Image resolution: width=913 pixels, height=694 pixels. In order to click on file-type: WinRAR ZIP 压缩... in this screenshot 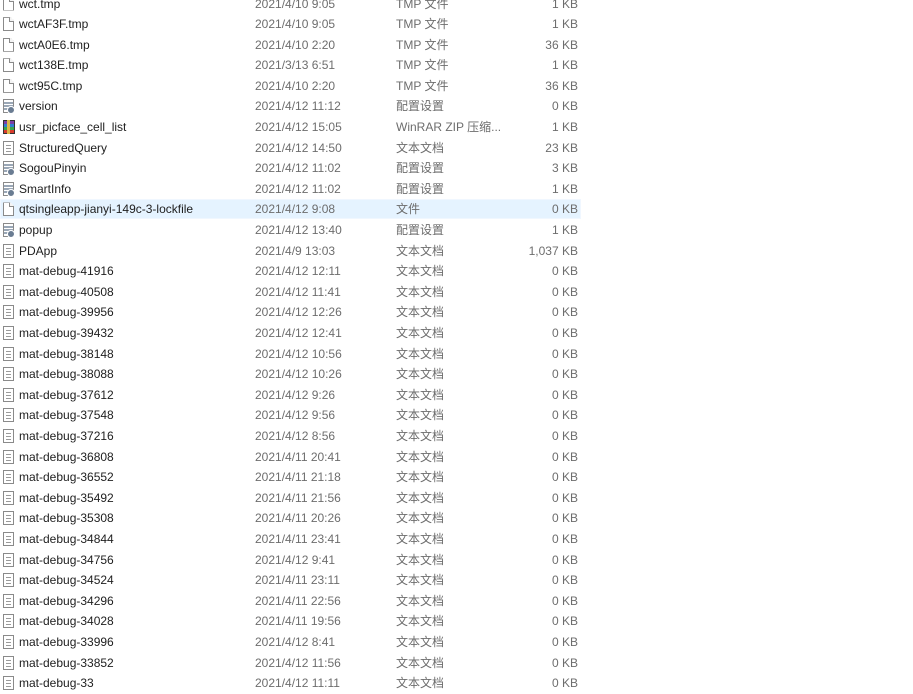, I will do `click(449, 127)`.